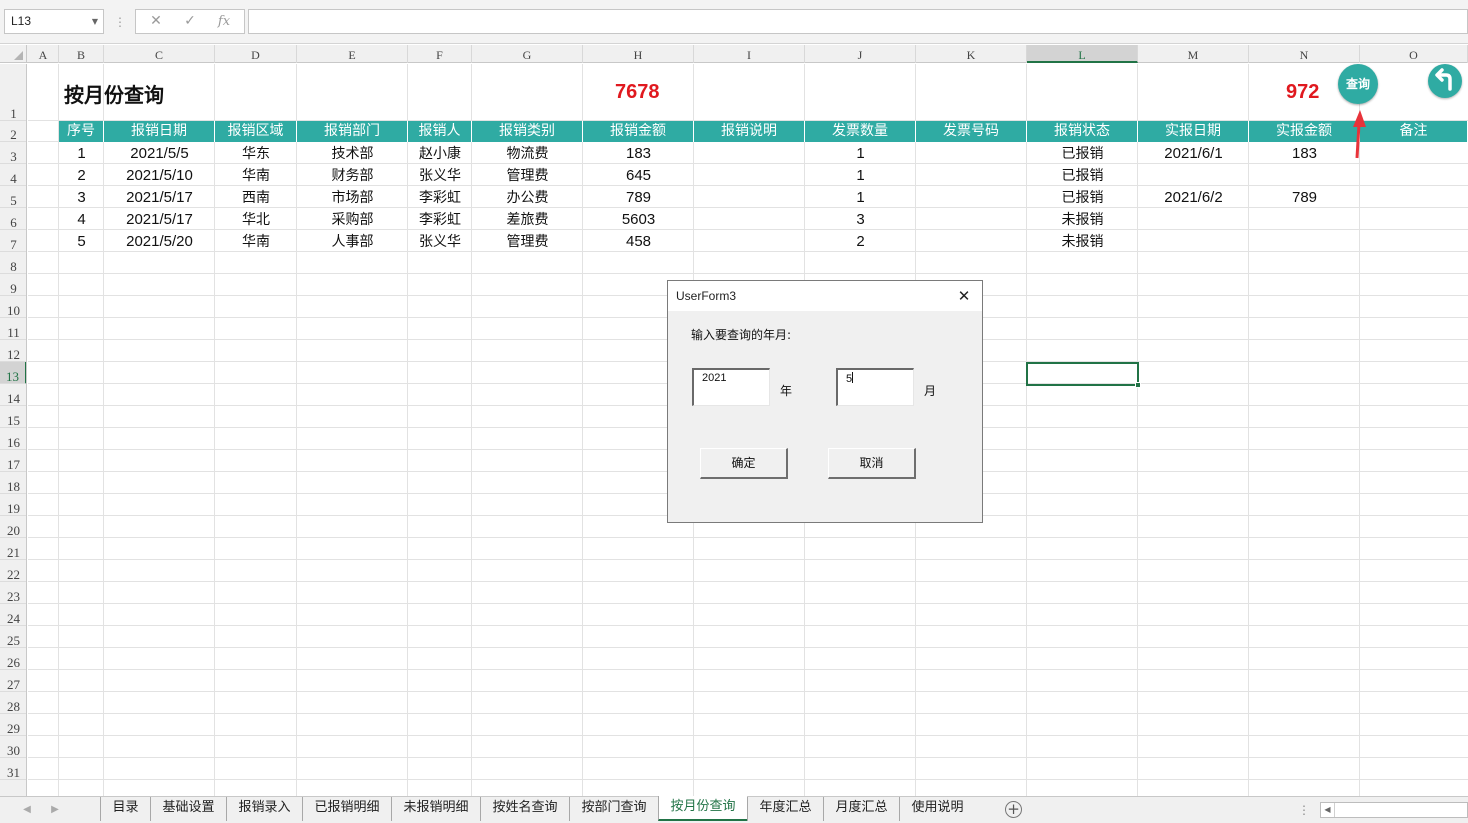 The width and height of the screenshot is (1468, 823). I want to click on table-cell: 2021/6/2, so click(1193, 198).